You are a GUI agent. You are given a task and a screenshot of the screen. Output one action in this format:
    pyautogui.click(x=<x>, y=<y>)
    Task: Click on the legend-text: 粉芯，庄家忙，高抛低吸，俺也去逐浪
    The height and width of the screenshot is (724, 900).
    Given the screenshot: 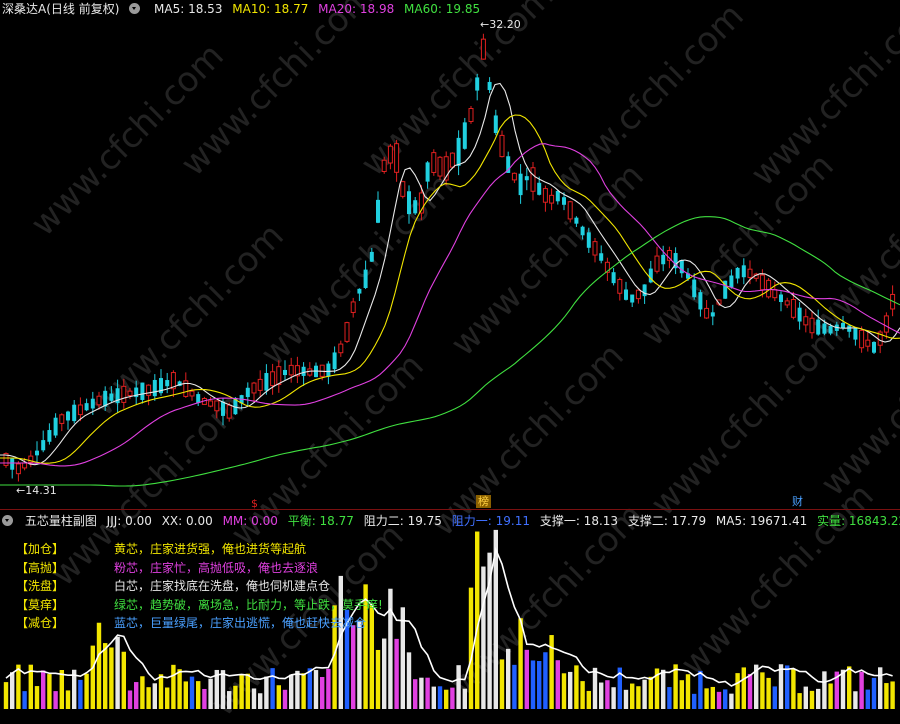 What is the action you would take?
    pyautogui.click(x=216, y=568)
    